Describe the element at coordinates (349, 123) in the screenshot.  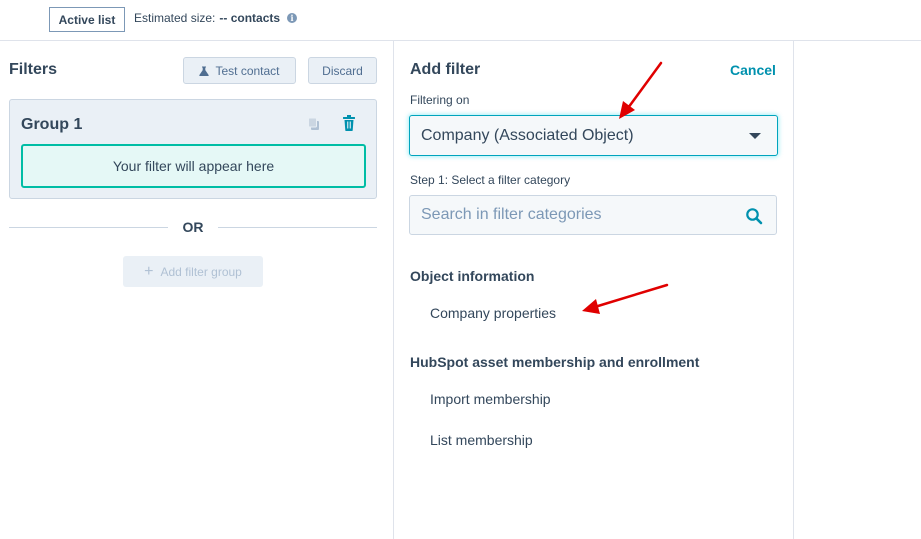
I see `trash-icon` at that location.